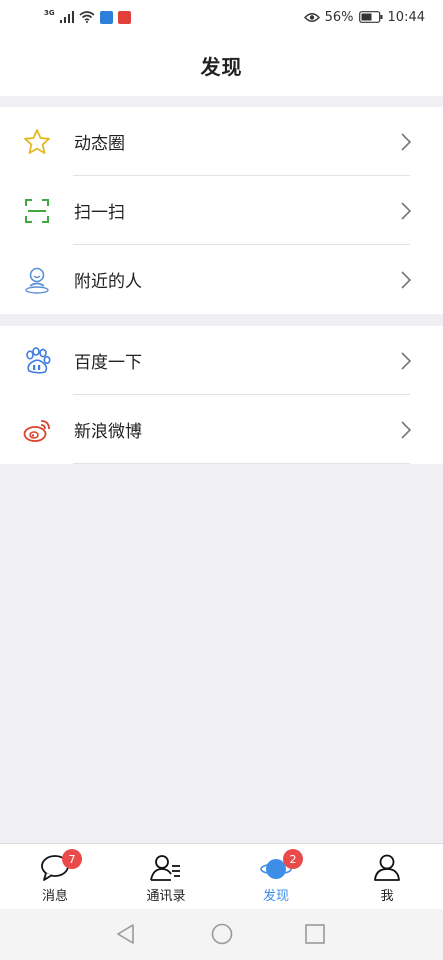 The image size is (443, 960). What do you see at coordinates (275, 896) in the screenshot?
I see `tab-label: 发现` at bounding box center [275, 896].